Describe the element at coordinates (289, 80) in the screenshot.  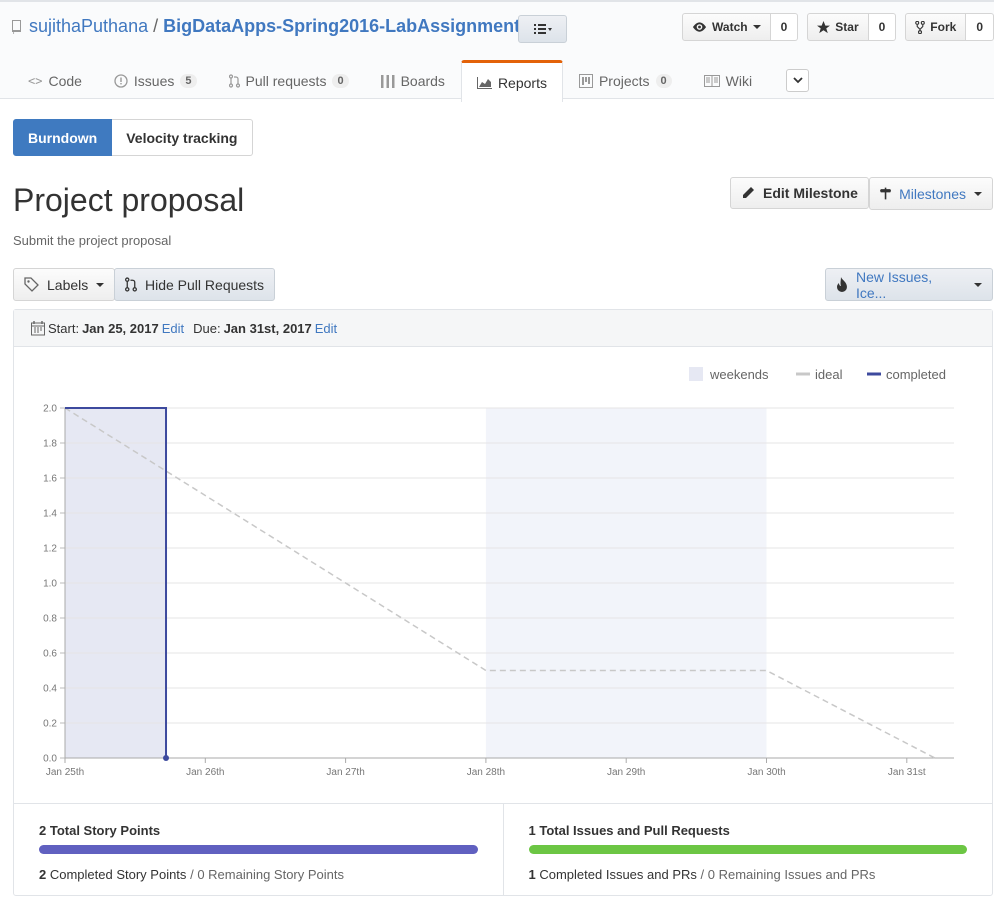
I see `tab-pull-requests: Pull requests 0` at that location.